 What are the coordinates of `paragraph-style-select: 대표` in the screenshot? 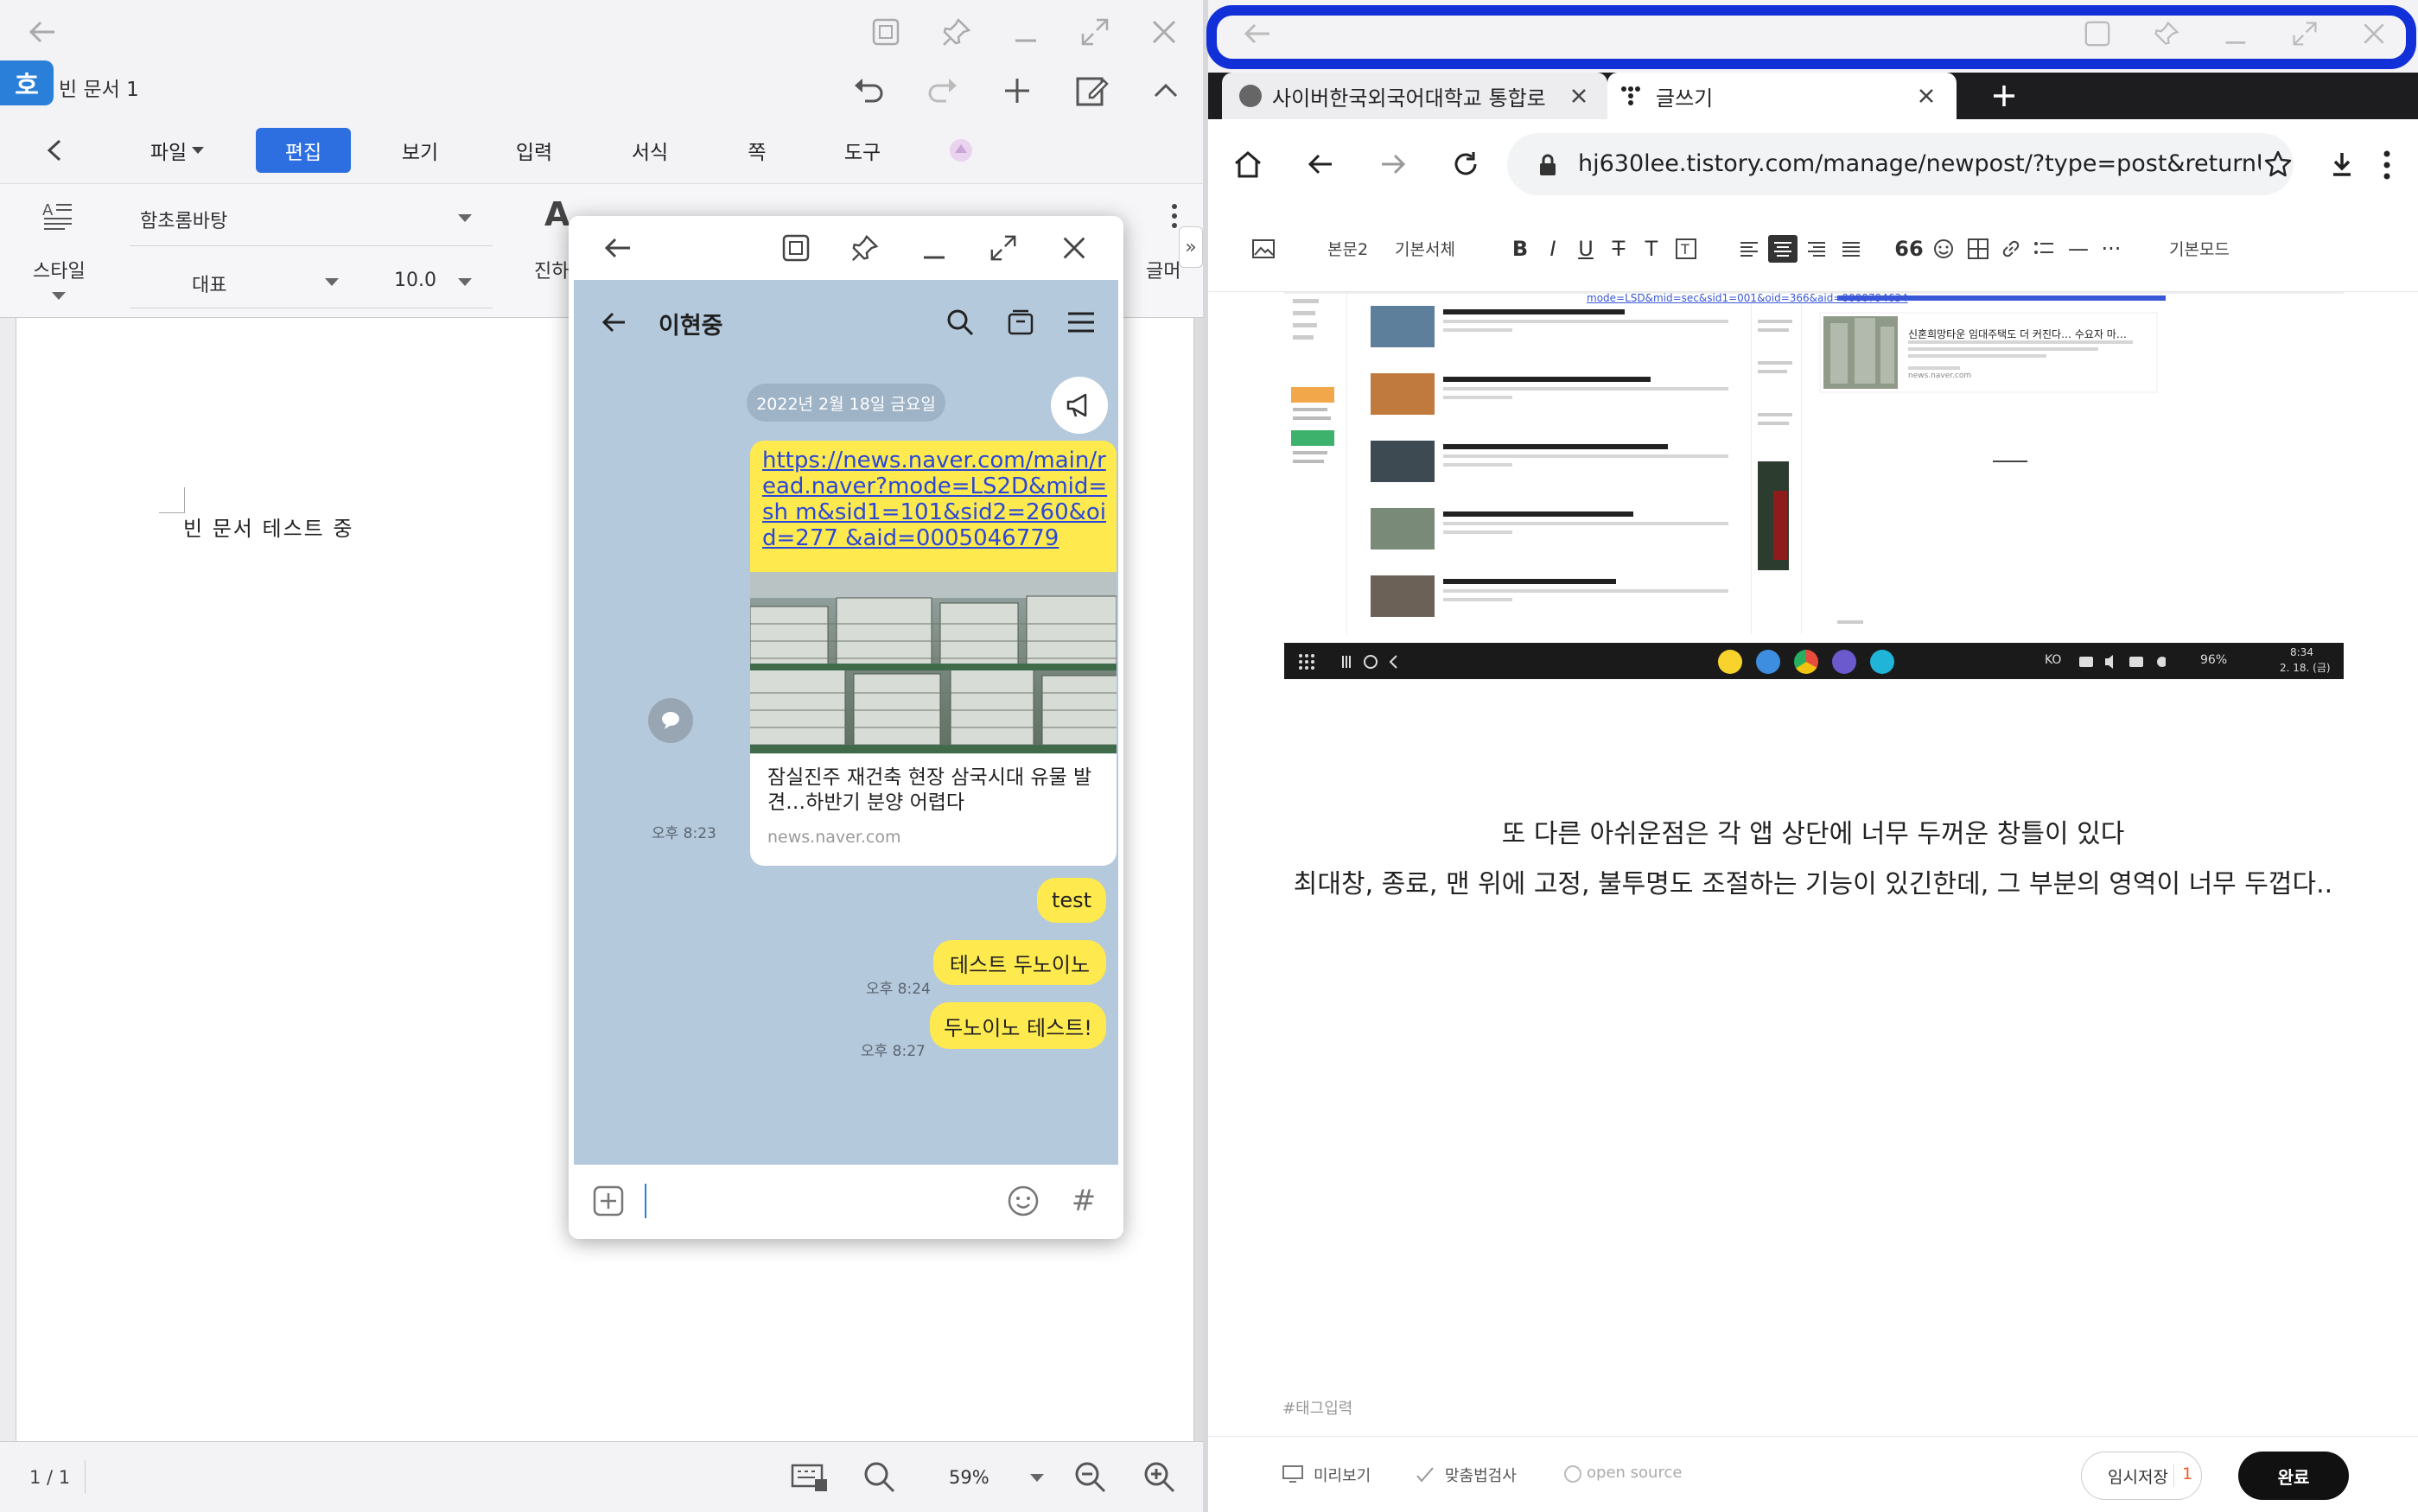 It's located at (209, 283).